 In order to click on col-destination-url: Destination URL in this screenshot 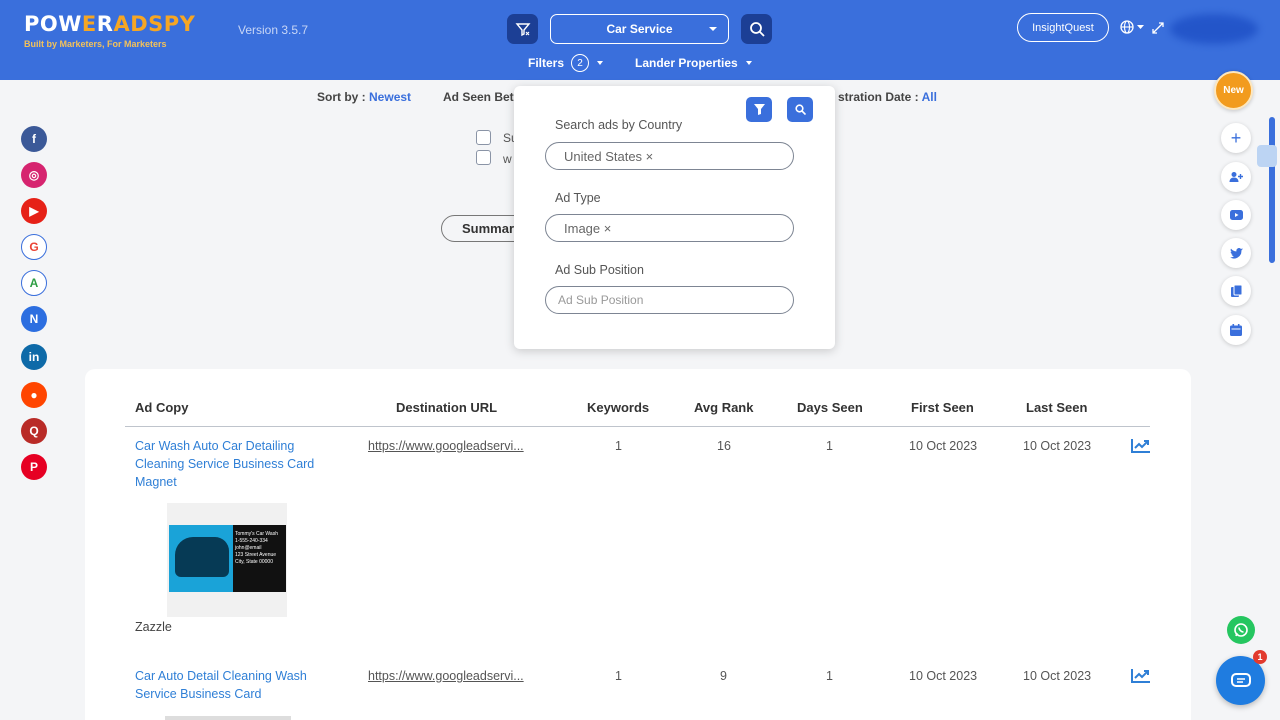, I will do `click(446, 407)`.